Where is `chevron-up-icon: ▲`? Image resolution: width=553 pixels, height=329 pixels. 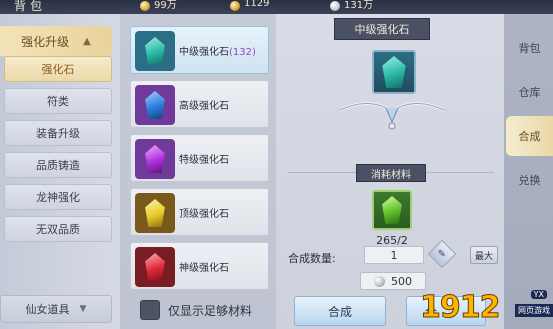
chevron-up-icon: ▲ is located at coordinates (87, 41).